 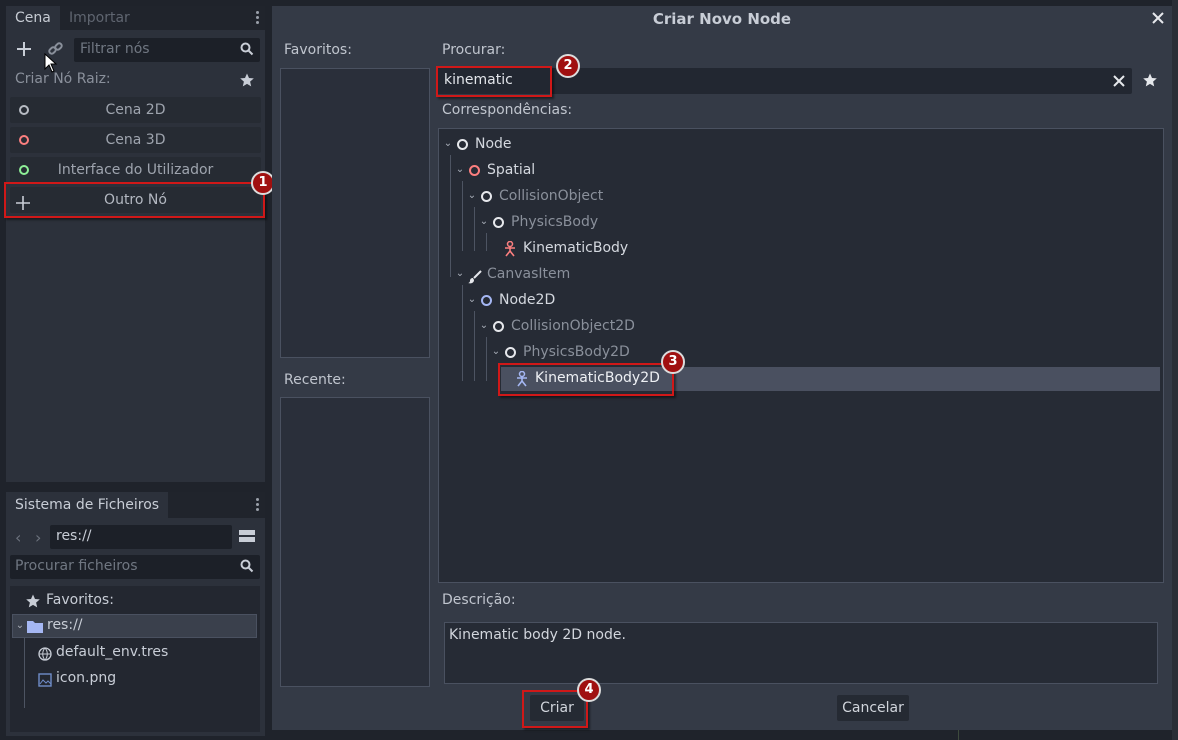 I want to click on path-field: res://, so click(x=141, y=537).